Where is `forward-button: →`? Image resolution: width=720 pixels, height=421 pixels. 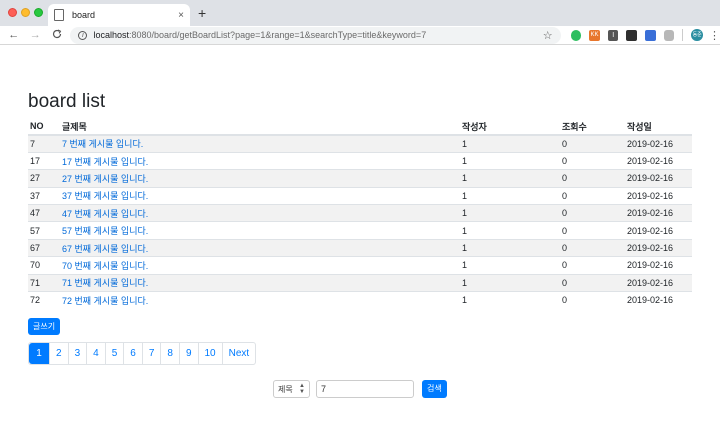 forward-button: → is located at coordinates (34, 35).